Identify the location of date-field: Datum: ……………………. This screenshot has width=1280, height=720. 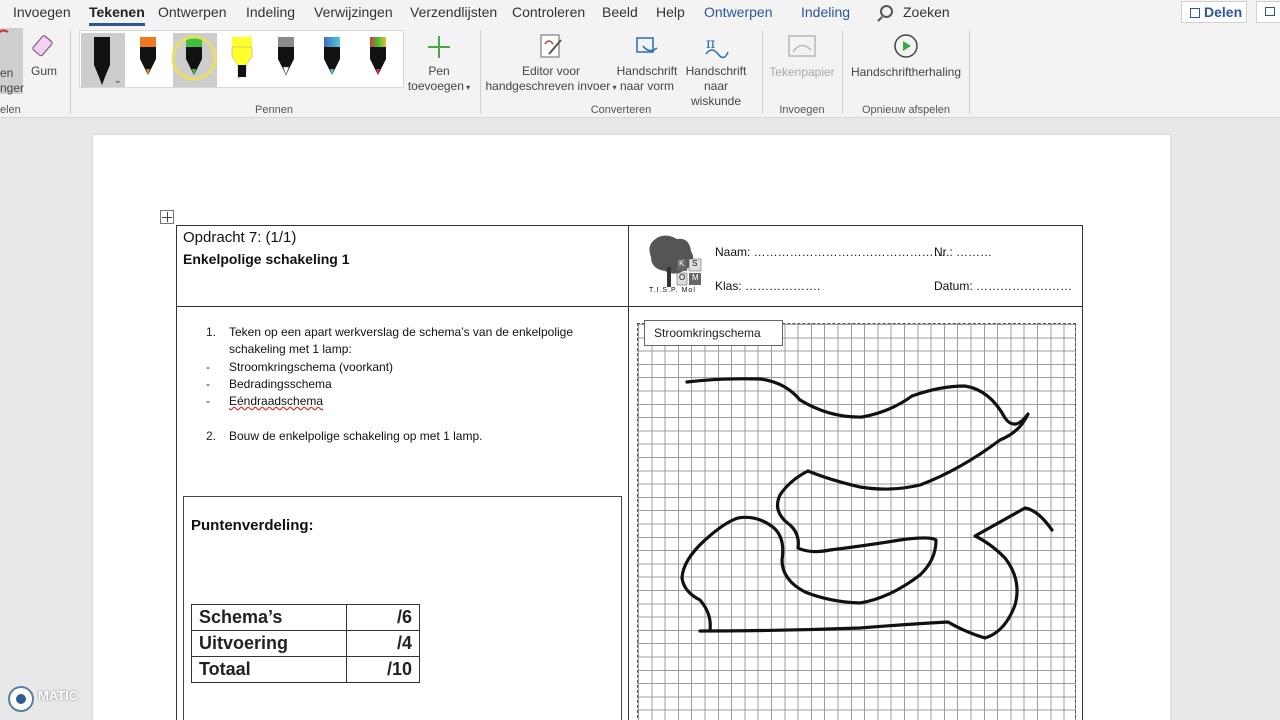
(1003, 286).